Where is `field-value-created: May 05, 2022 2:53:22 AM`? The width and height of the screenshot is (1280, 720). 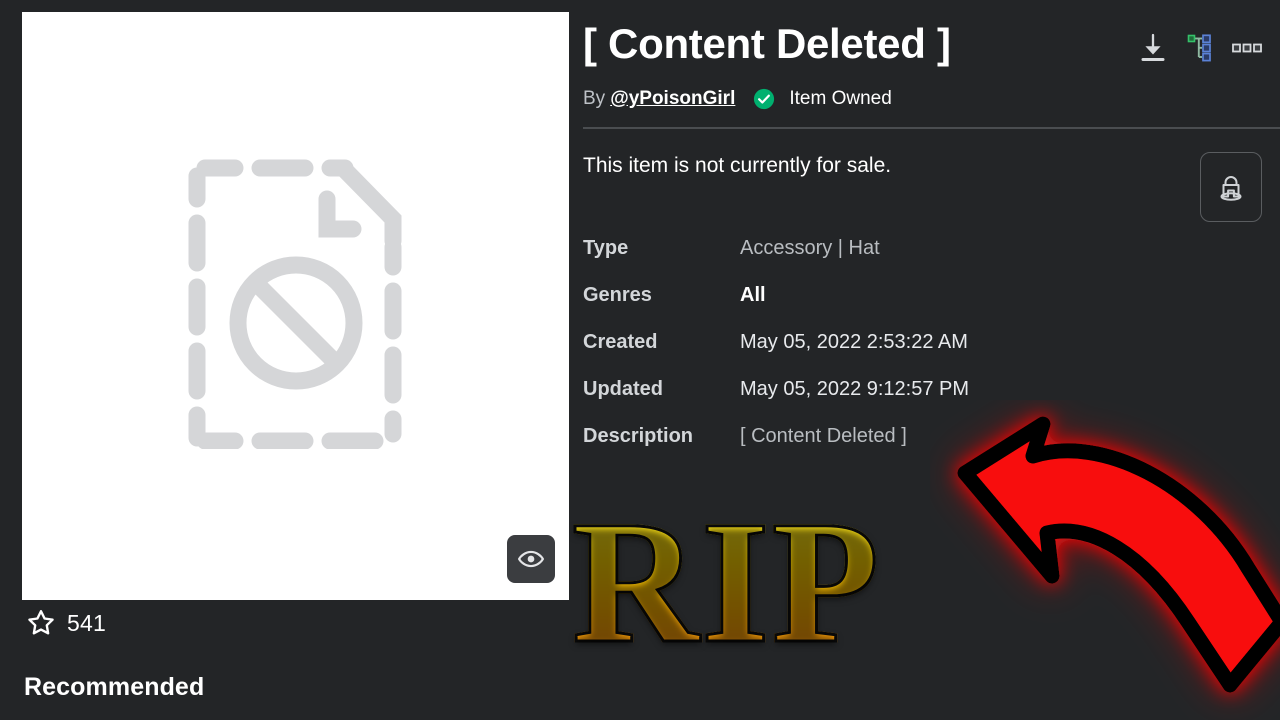 field-value-created: May 05, 2022 2:53:22 AM is located at coordinates (854, 342).